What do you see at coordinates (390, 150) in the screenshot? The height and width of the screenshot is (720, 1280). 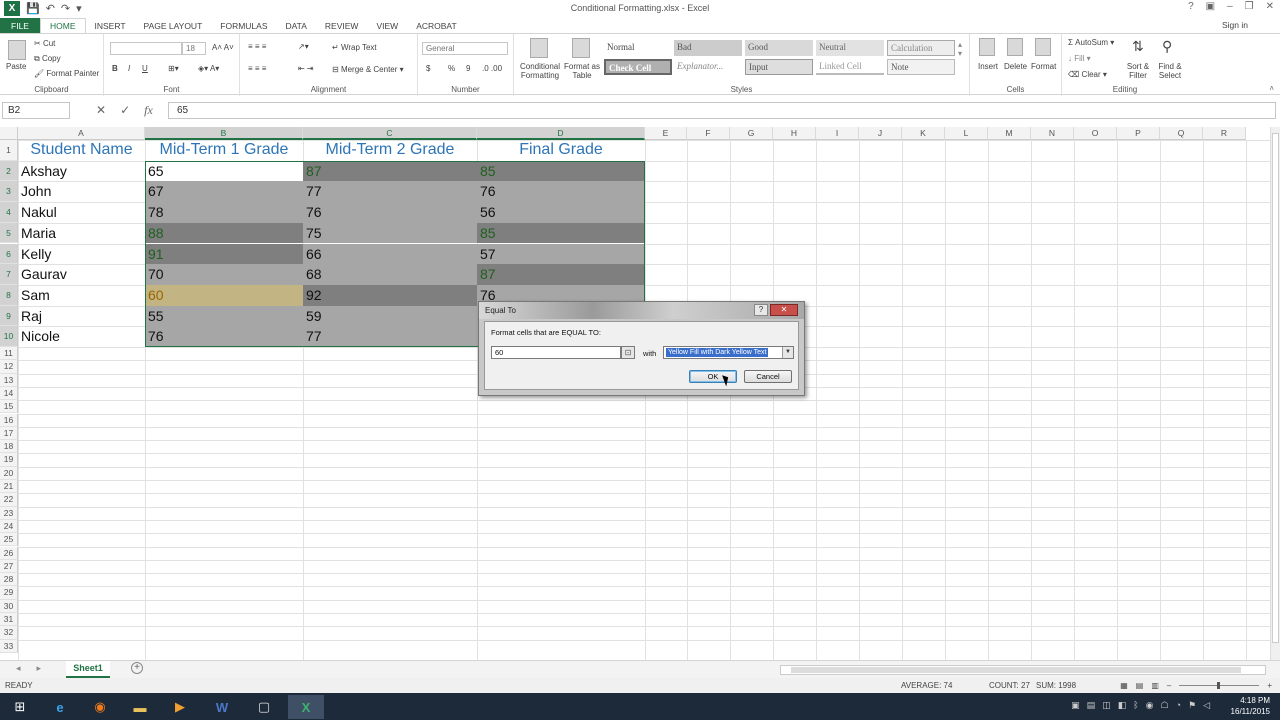 I see `header-cell: Mid-Term 2 Grade` at bounding box center [390, 150].